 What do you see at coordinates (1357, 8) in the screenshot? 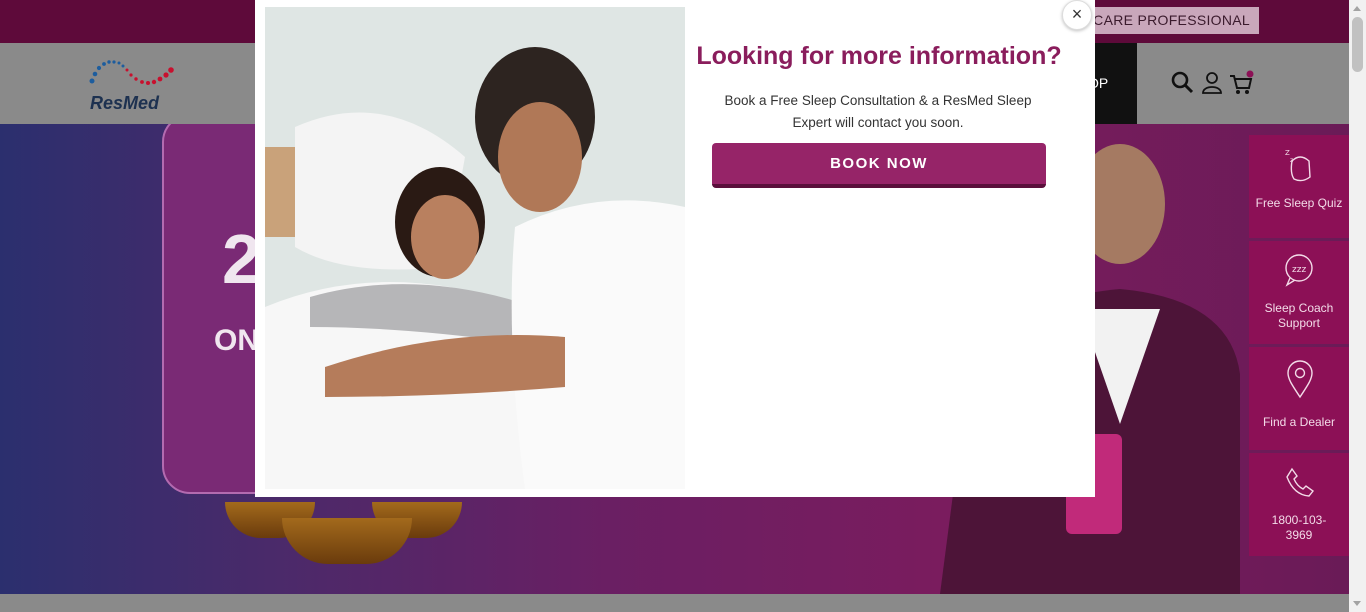
I see `scroll-up-arrow-icon` at bounding box center [1357, 8].